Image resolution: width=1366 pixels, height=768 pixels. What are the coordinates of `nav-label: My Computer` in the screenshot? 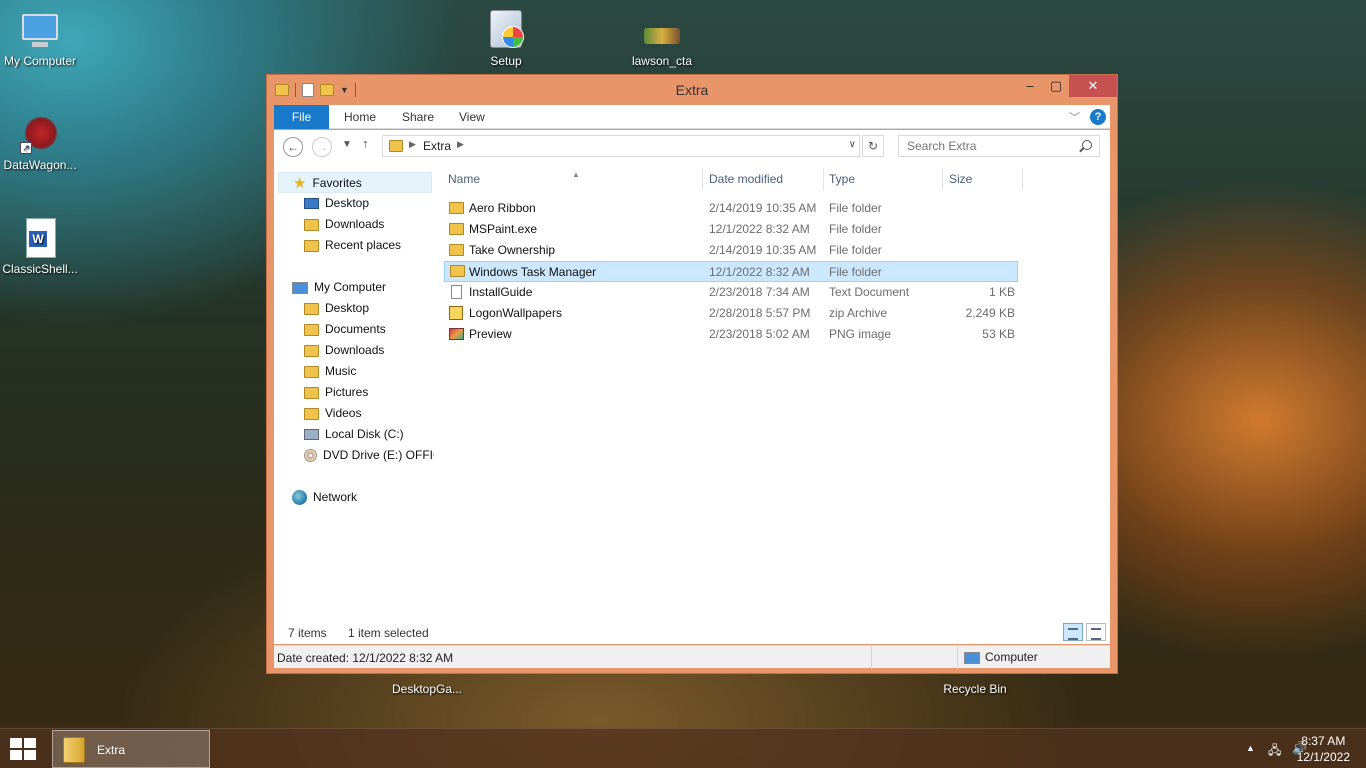 It's located at (350, 287).